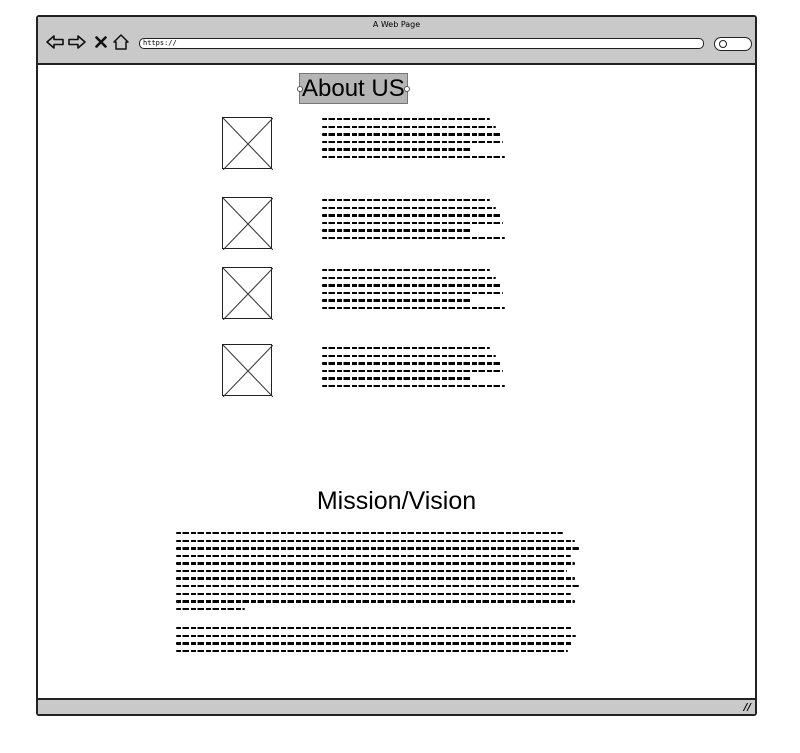  What do you see at coordinates (121, 42) in the screenshot?
I see `home-icon` at bounding box center [121, 42].